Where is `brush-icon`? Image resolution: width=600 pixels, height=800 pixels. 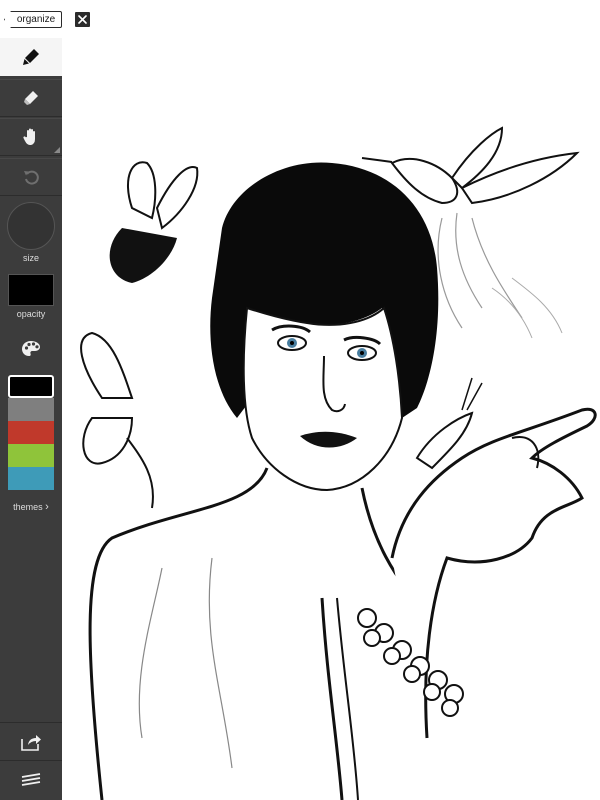 brush-icon is located at coordinates (31, 57).